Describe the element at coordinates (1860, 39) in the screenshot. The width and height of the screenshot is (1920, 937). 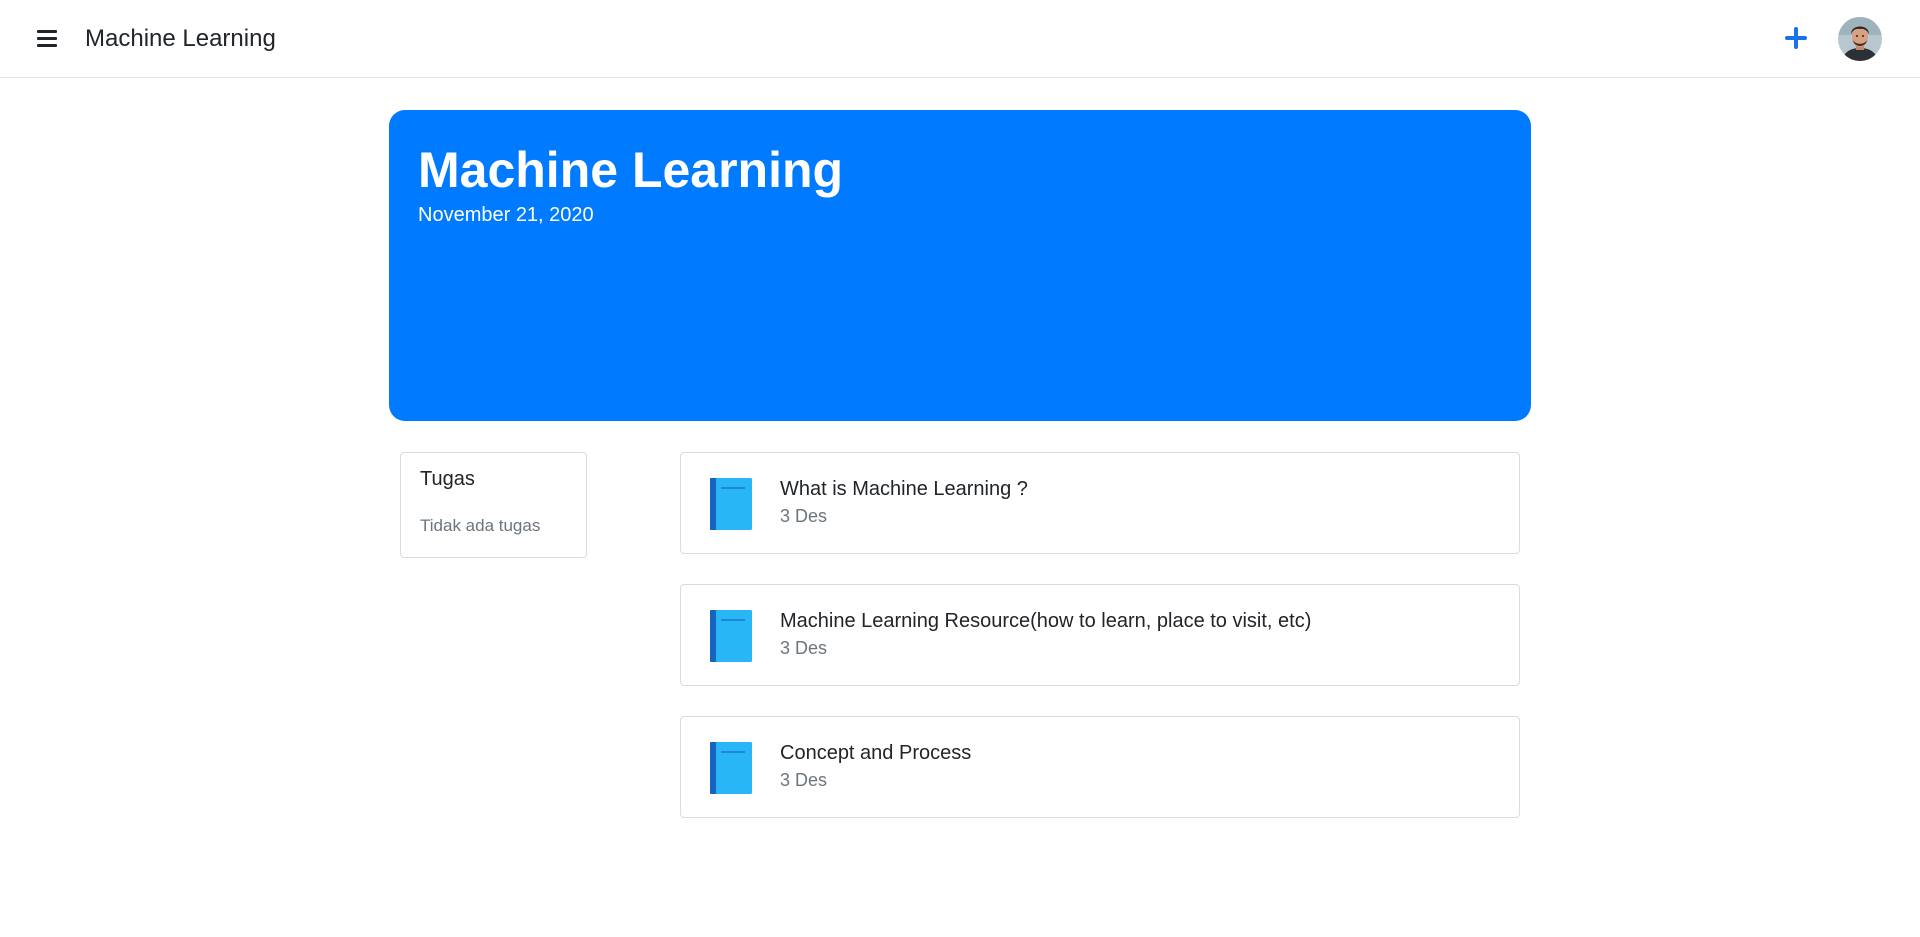
I see `avatar` at that location.